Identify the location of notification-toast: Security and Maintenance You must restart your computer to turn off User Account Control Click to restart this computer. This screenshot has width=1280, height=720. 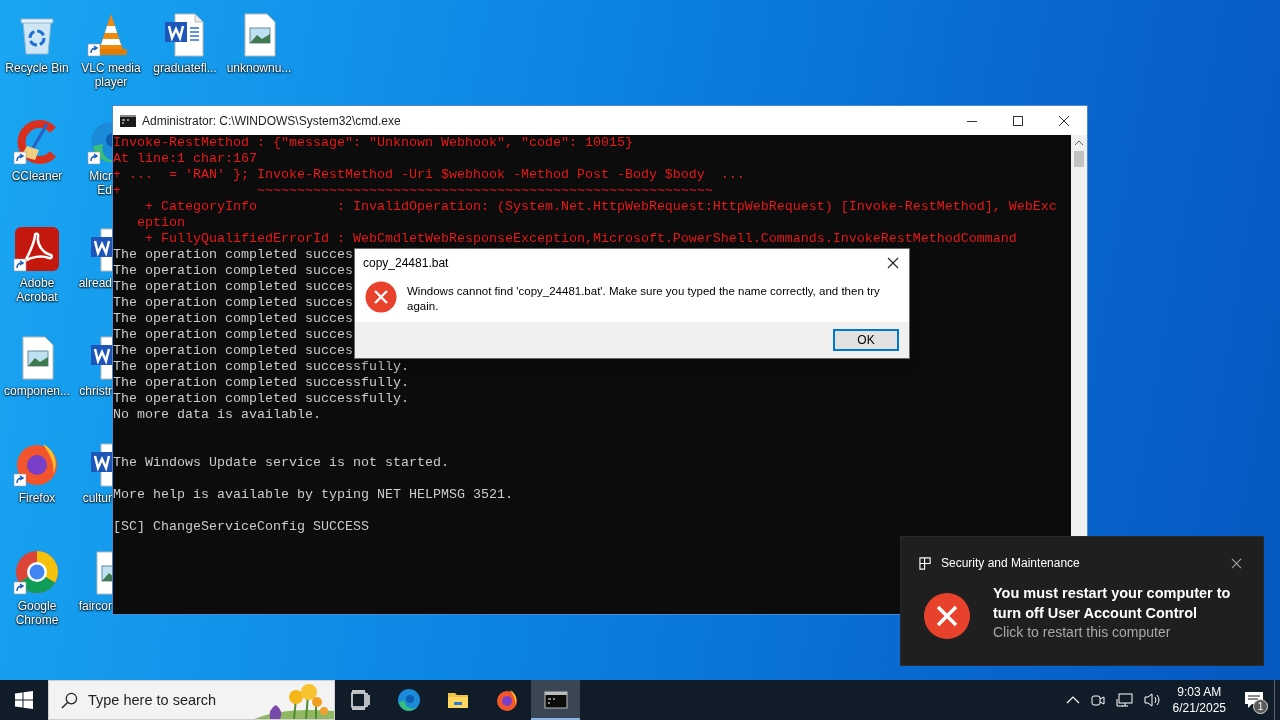
(1082, 601).